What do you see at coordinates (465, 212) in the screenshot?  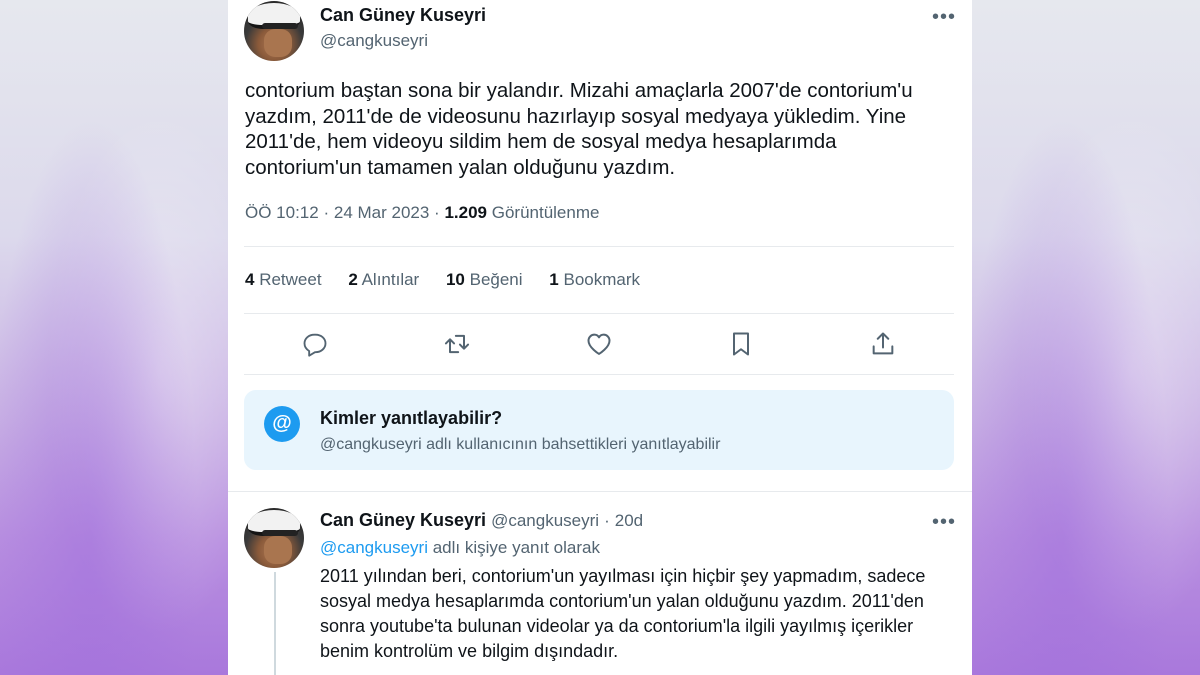 I see `views-count: 1.209` at bounding box center [465, 212].